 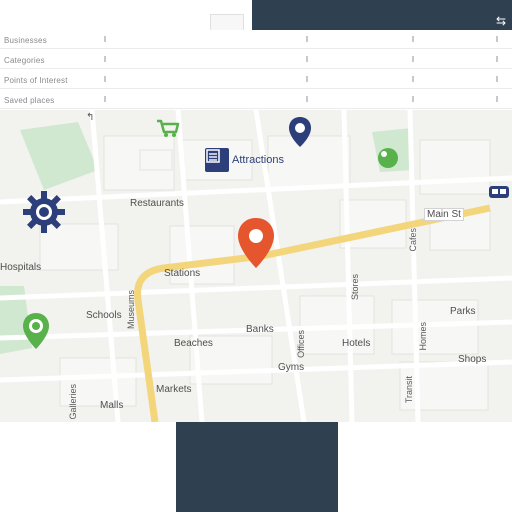 I want to click on street-label: Offices, so click(x=301, y=344).